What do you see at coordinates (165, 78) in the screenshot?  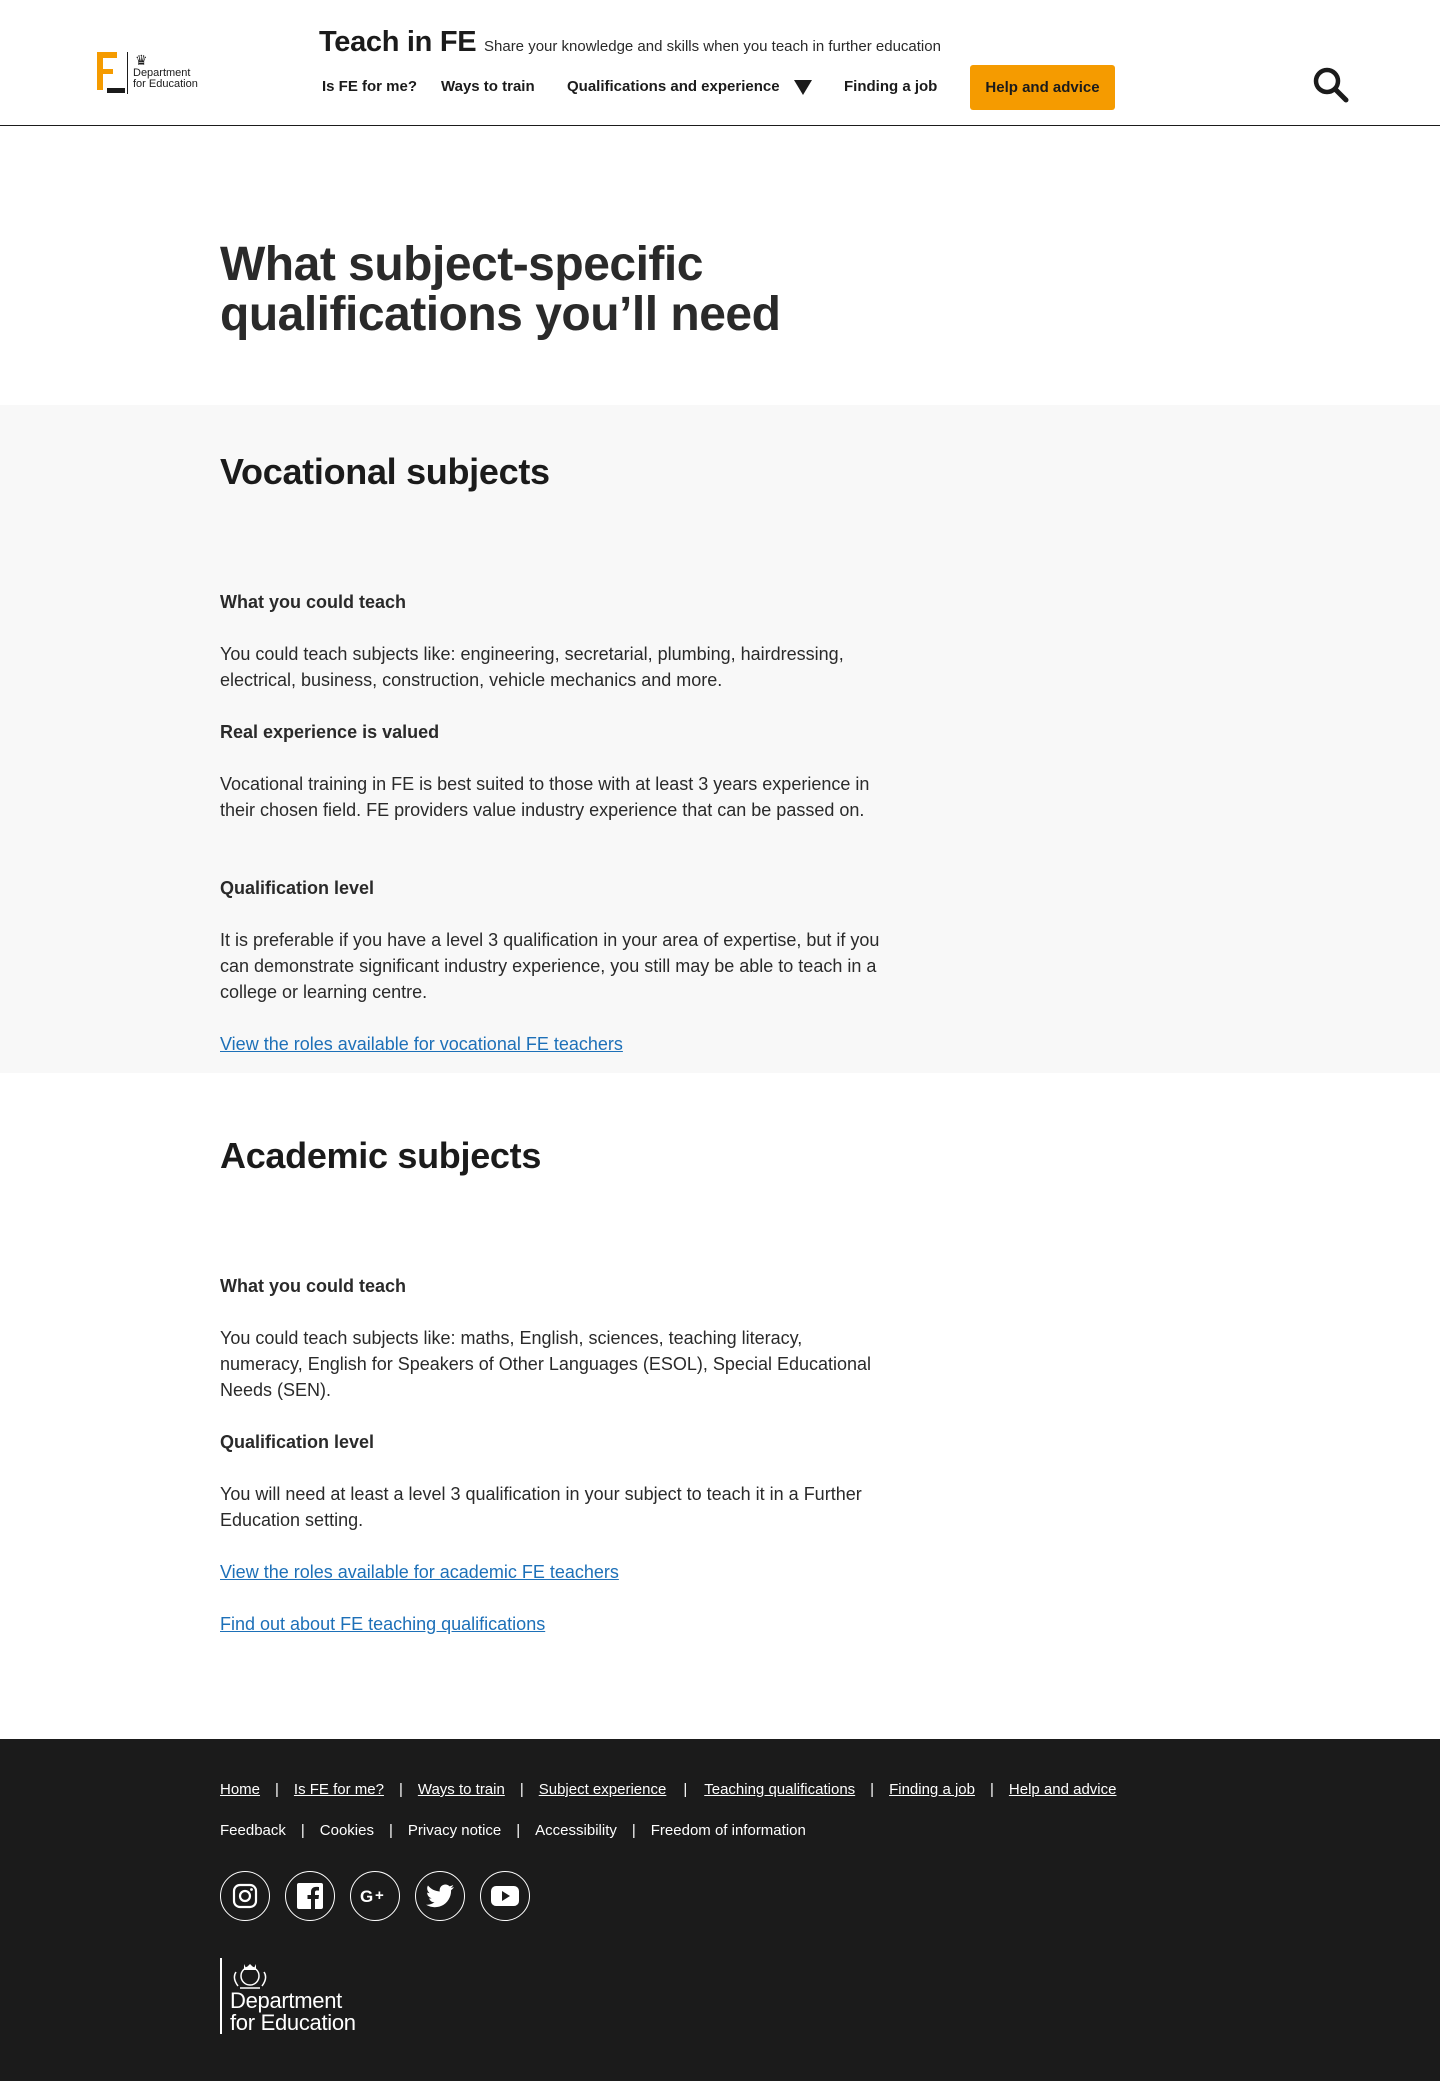 I see `dfe-logo-small-text: Department for Education` at bounding box center [165, 78].